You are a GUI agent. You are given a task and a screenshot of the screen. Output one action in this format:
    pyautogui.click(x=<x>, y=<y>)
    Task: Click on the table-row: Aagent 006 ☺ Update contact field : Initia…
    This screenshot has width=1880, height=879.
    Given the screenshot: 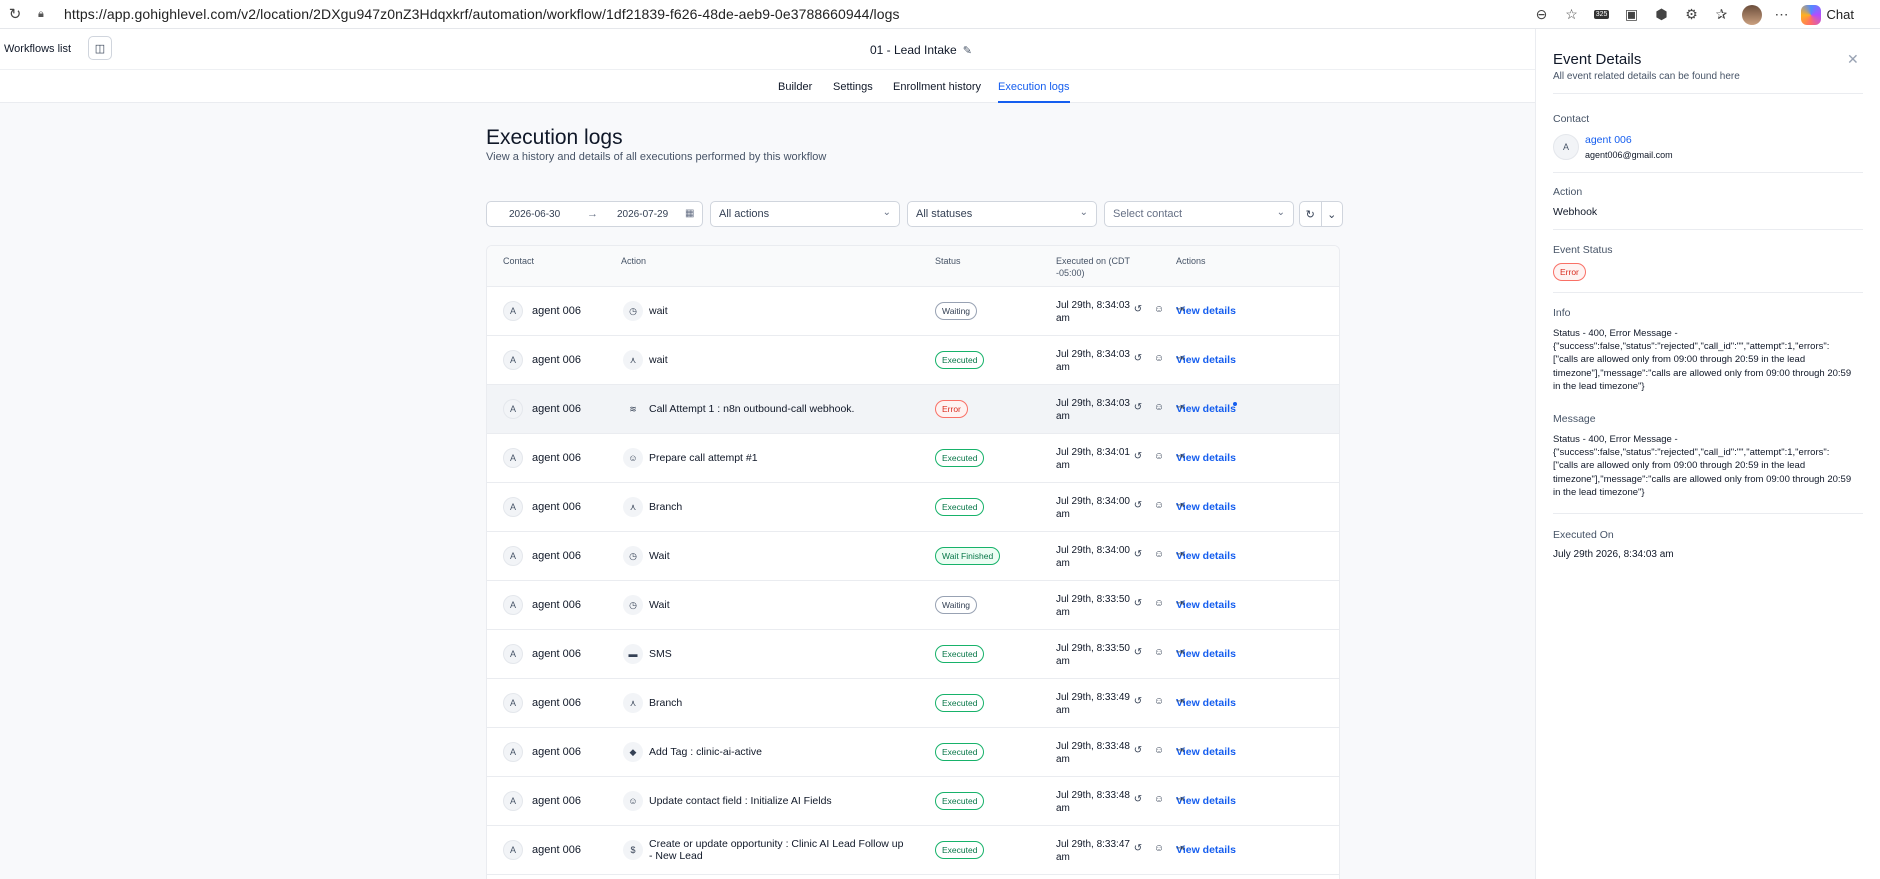 What is the action you would take?
    pyautogui.click(x=913, y=801)
    